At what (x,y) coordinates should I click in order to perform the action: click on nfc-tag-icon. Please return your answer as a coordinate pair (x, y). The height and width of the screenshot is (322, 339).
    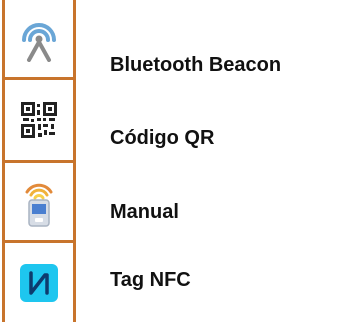
    Looking at the image, I should click on (39, 283).